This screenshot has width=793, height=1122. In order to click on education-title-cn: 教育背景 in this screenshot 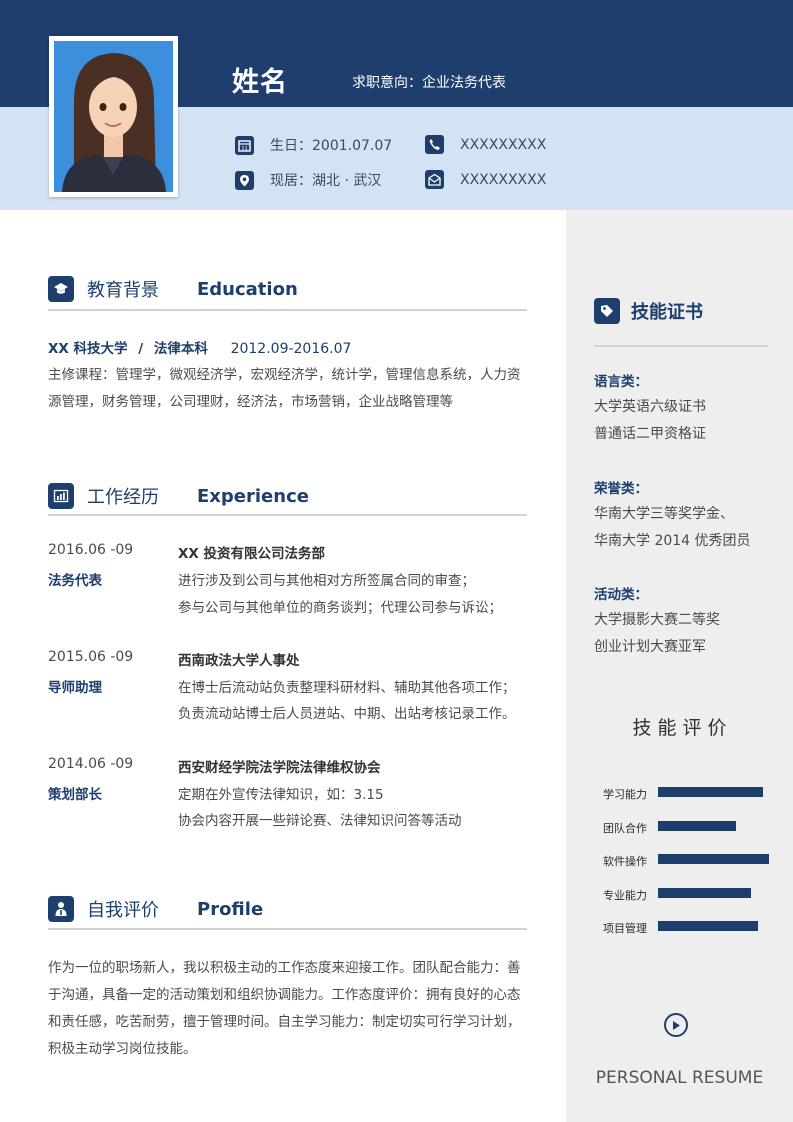, I will do `click(123, 290)`.